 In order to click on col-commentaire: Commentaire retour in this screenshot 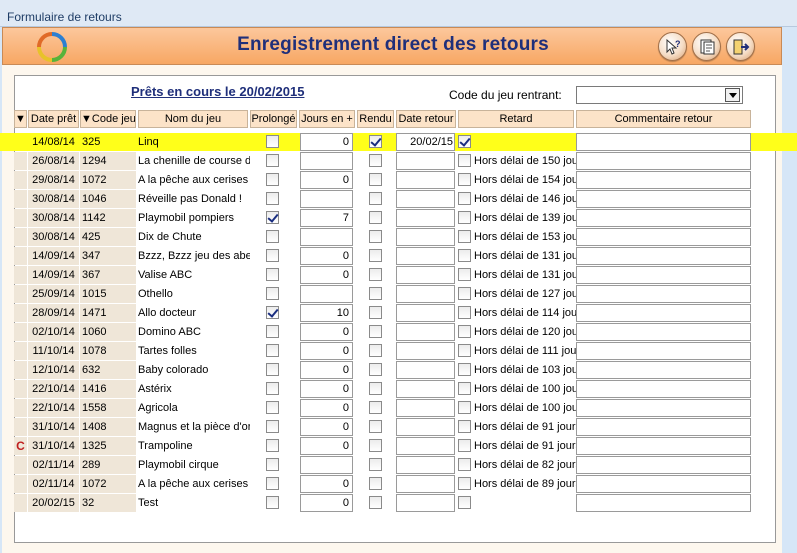, I will do `click(663, 119)`.